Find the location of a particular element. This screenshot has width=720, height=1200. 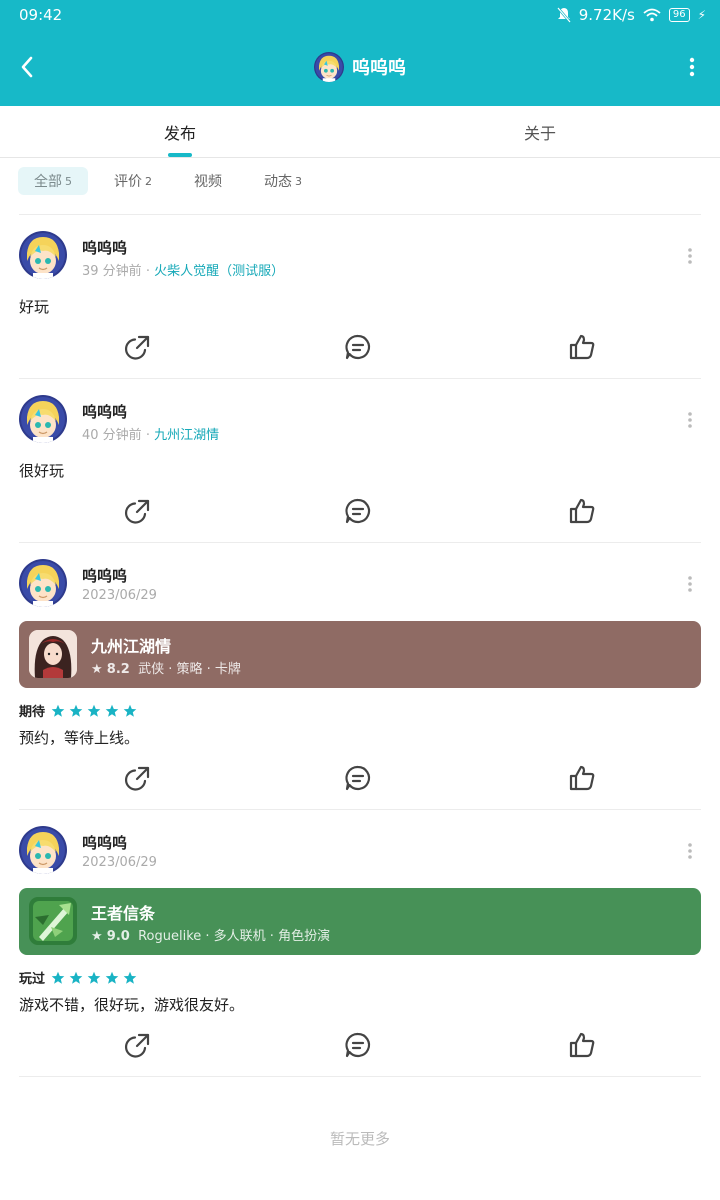

filter-label: 动态 is located at coordinates (278, 182).